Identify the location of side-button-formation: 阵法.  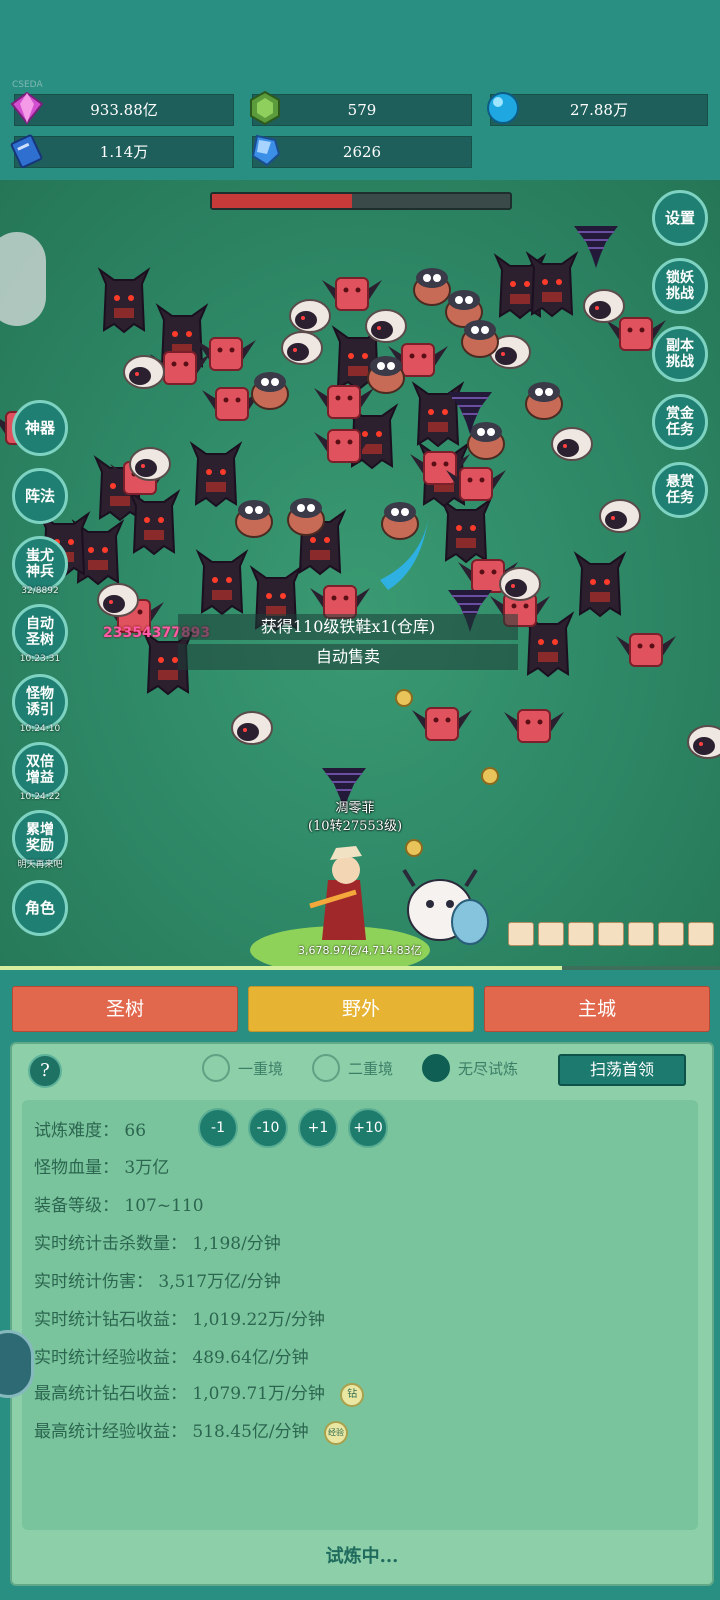
(40, 496).